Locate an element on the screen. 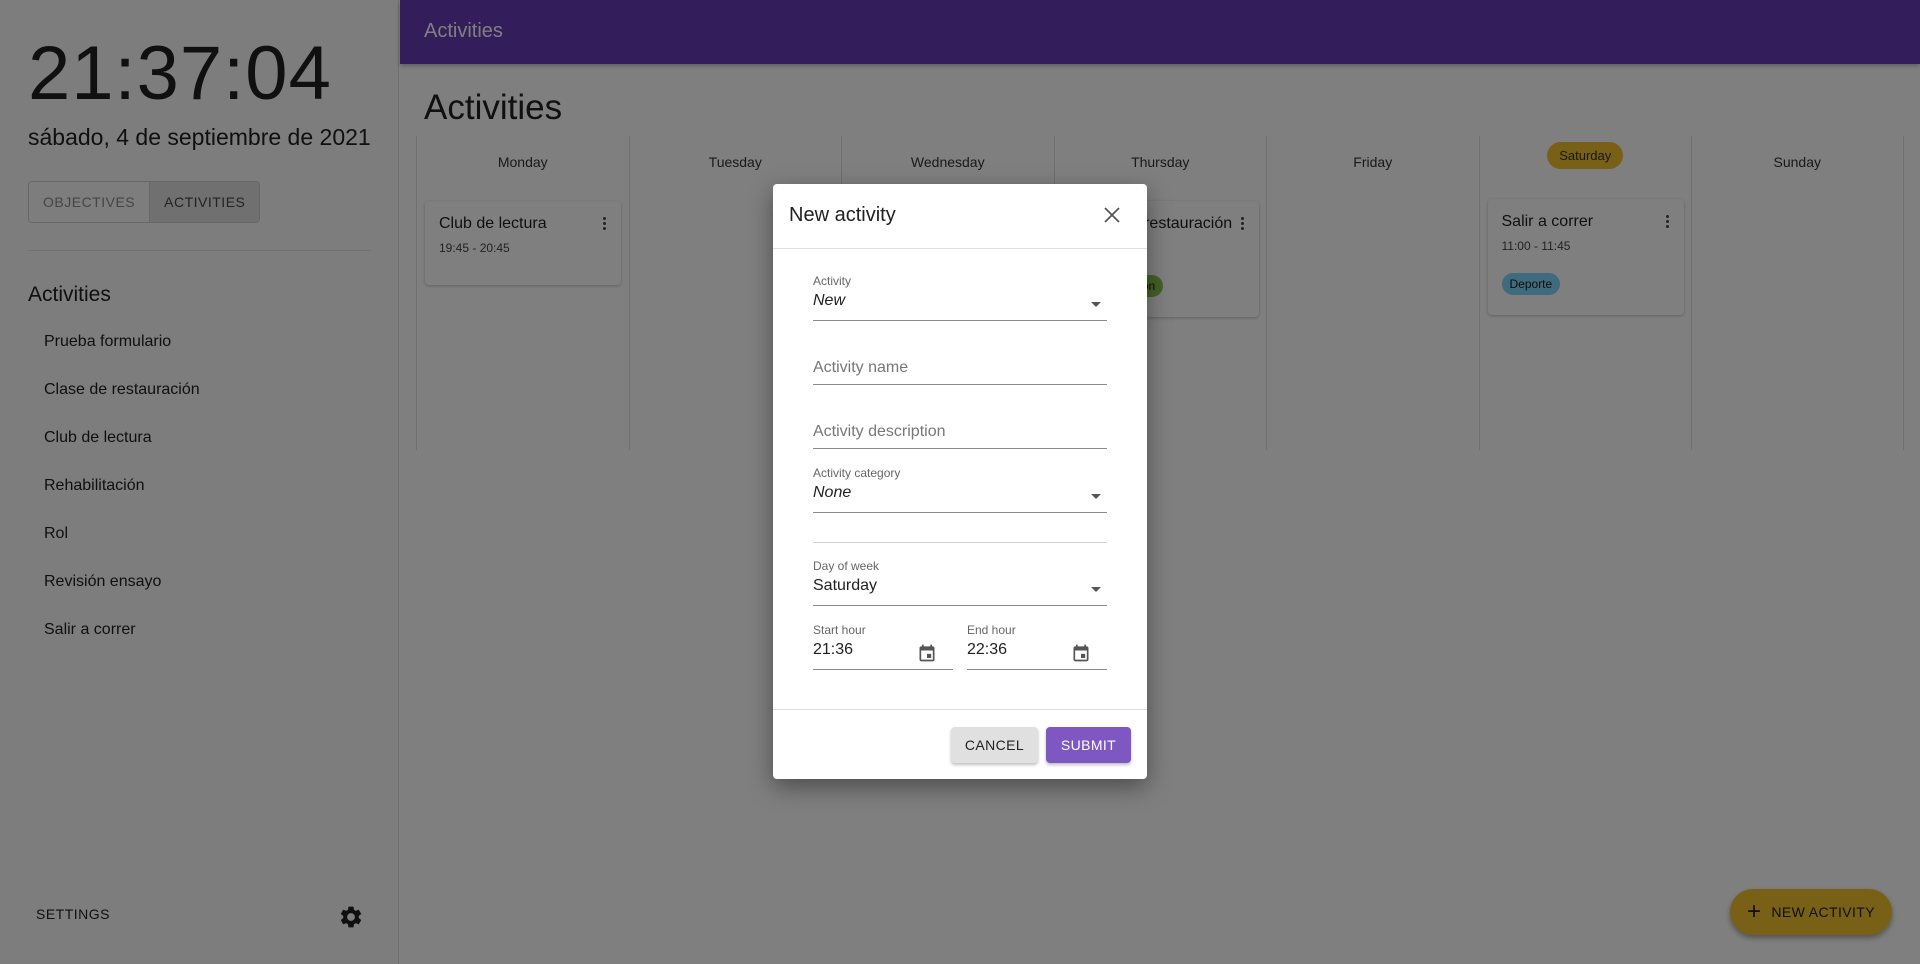 This screenshot has height=964, width=1920. close-icon is located at coordinates (1112, 215).